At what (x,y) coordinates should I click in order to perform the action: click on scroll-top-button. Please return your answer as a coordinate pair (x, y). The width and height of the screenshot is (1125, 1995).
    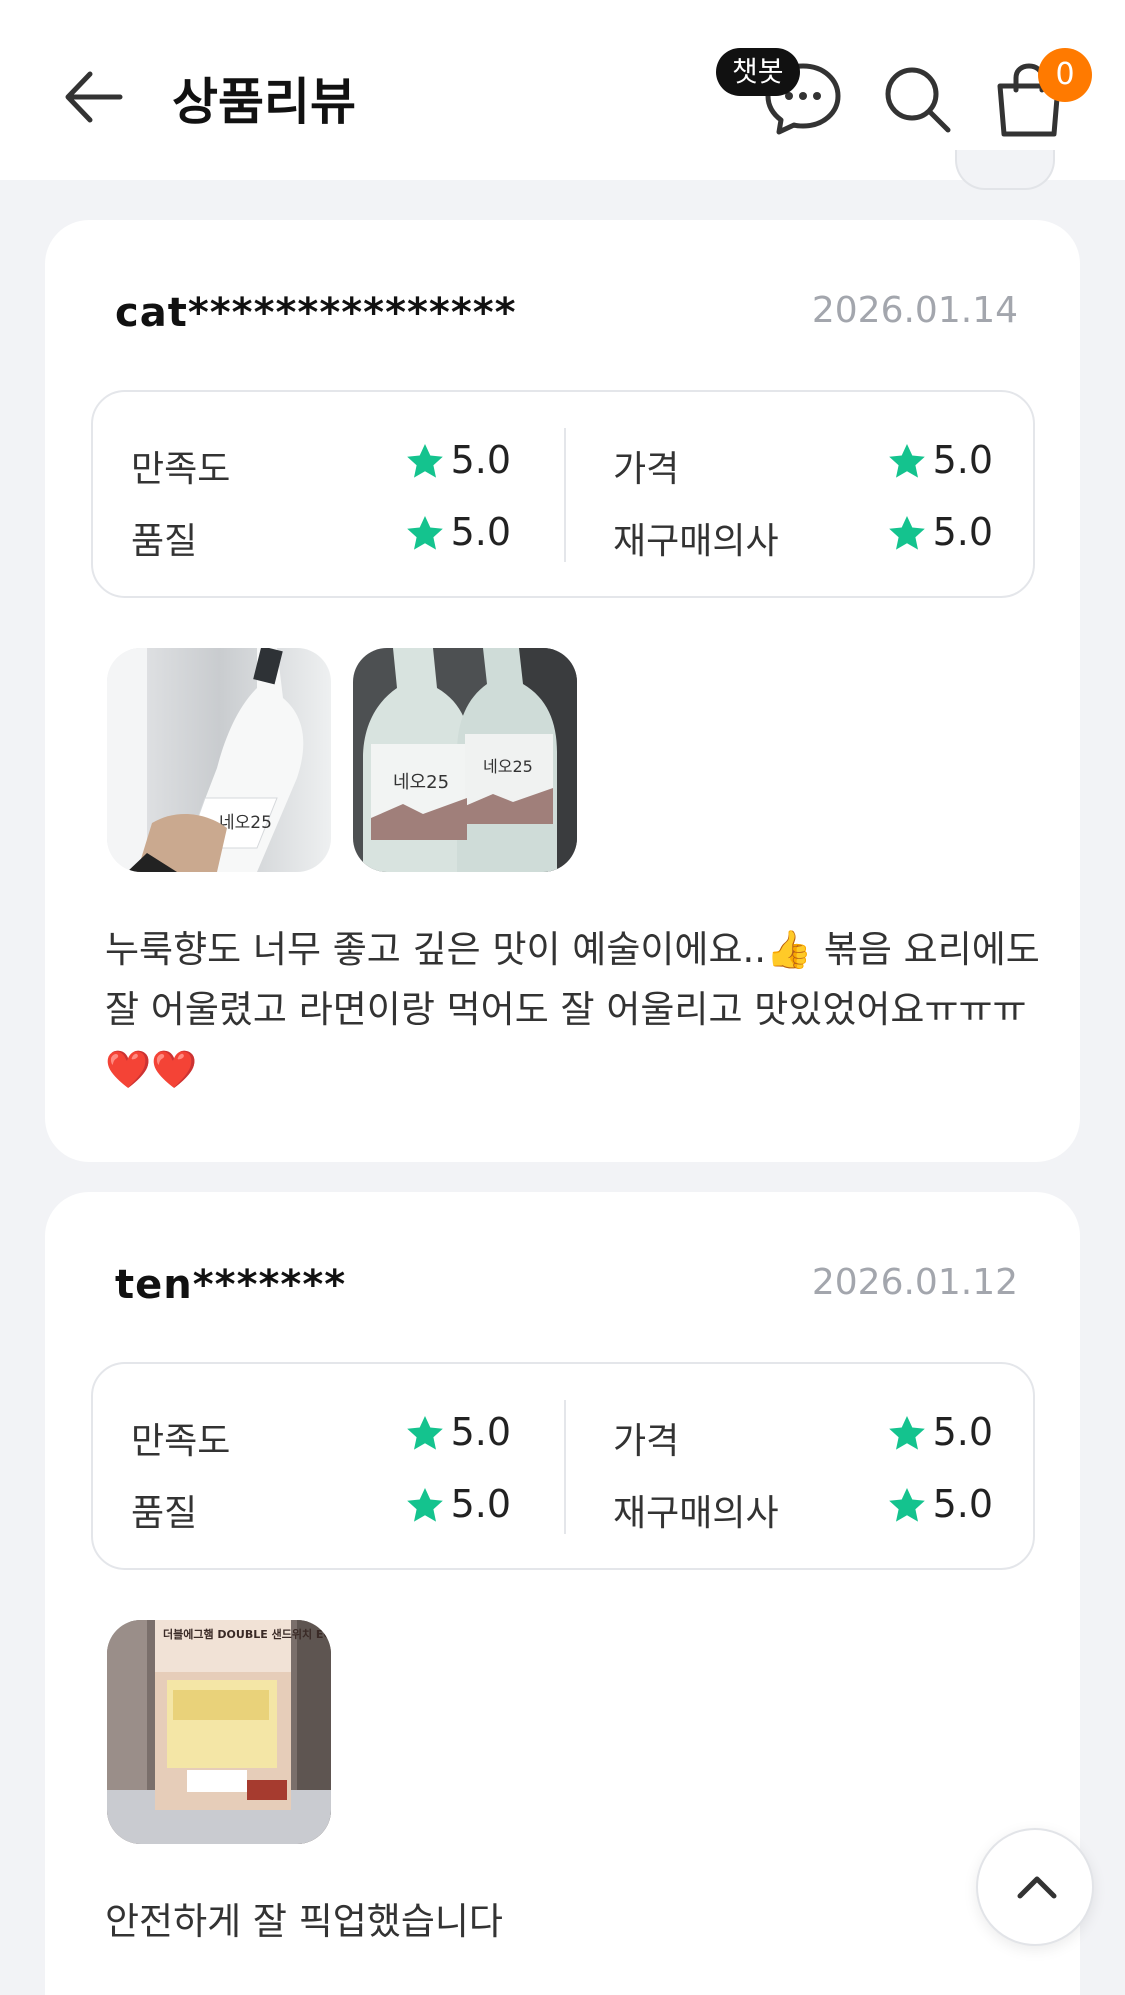
    Looking at the image, I should click on (1035, 1887).